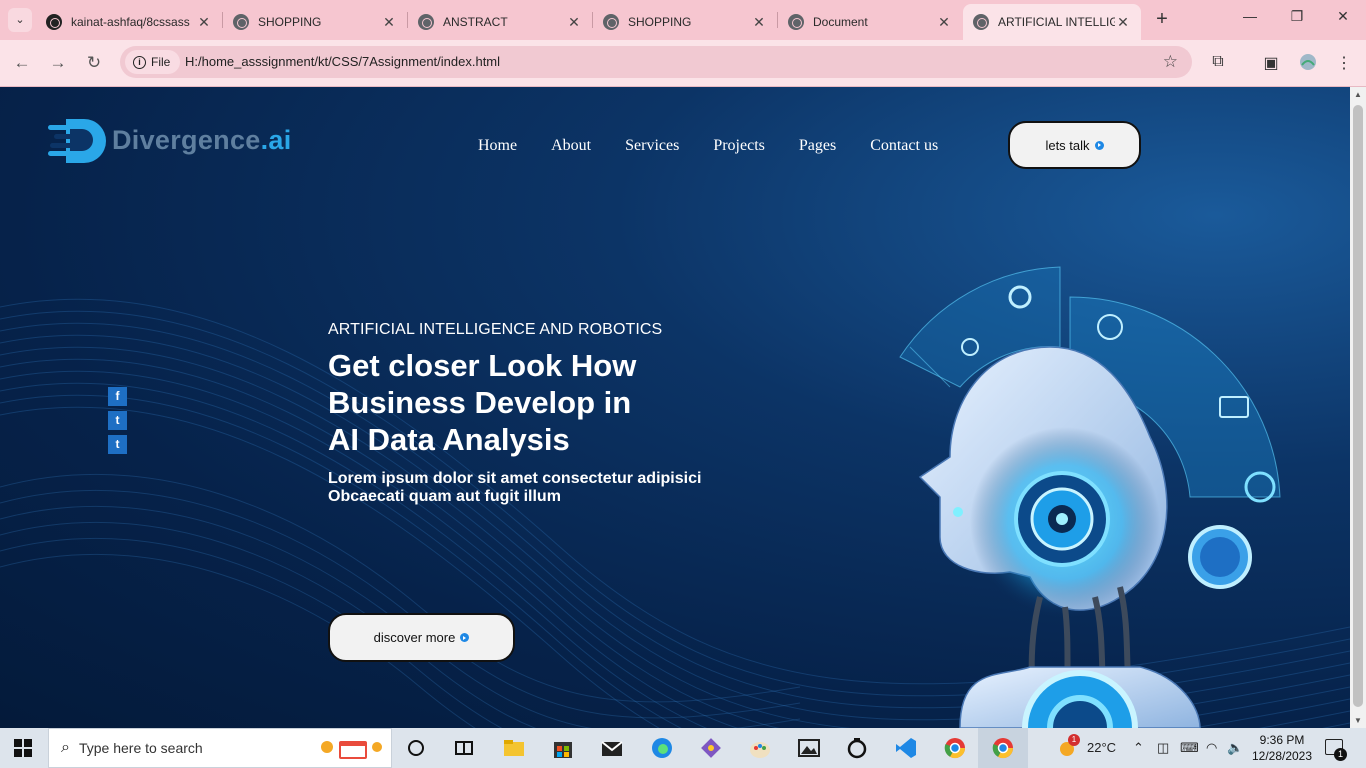 The height and width of the screenshot is (768, 1366). Describe the element at coordinates (444, 496) in the screenshot. I see `subtext-line: Obcaecati quam aut fugit illum` at that location.